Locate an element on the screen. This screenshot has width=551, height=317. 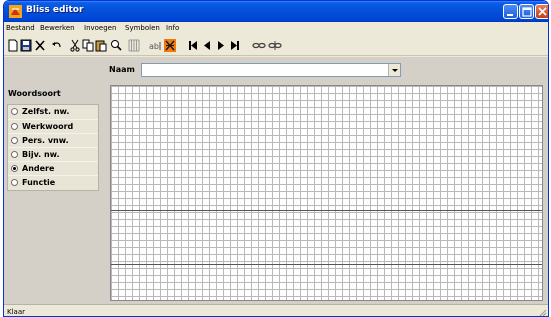
last-icon is located at coordinates (235, 45).